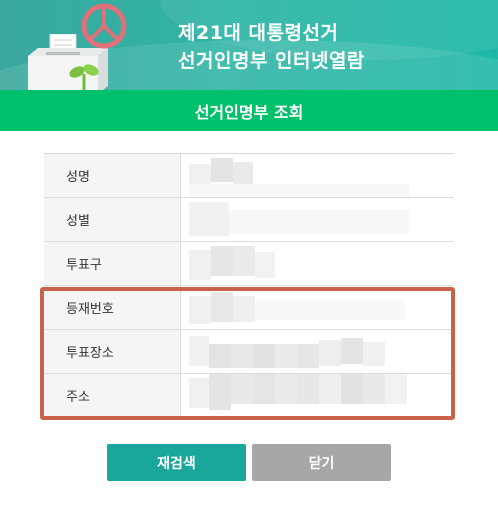  I want to click on row-label: 성명, so click(112, 175).